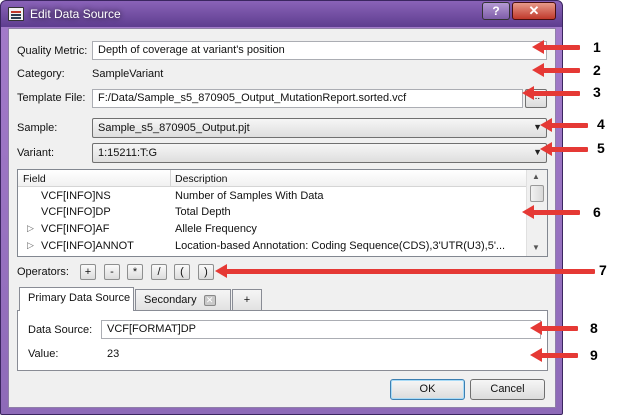 The height and width of the screenshot is (415, 620). What do you see at coordinates (79, 298) in the screenshot?
I see `tab-label: Primary Data Source` at bounding box center [79, 298].